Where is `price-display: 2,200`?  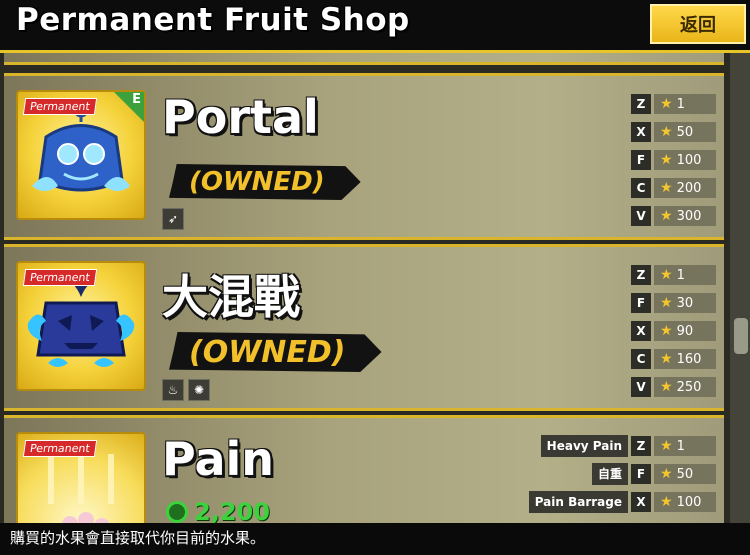
price-display: 2,200 is located at coordinates (218, 510).